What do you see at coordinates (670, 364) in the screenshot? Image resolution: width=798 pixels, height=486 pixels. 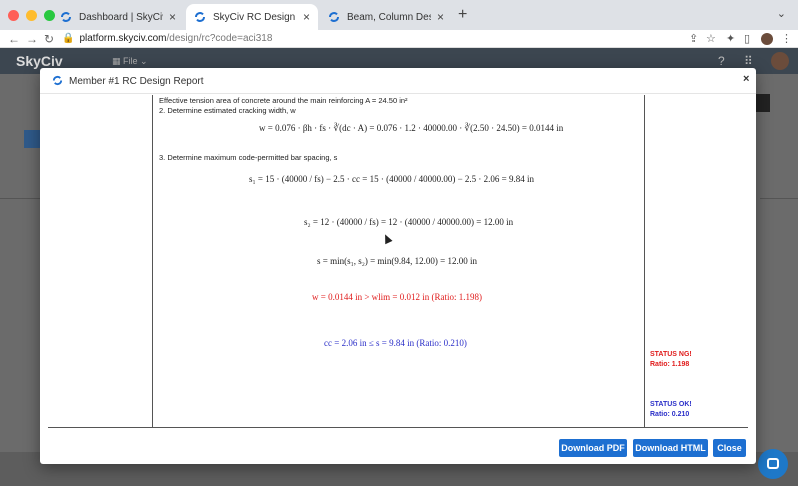 I see `status-ng-ratio: Ratio: 1.198` at bounding box center [670, 364].